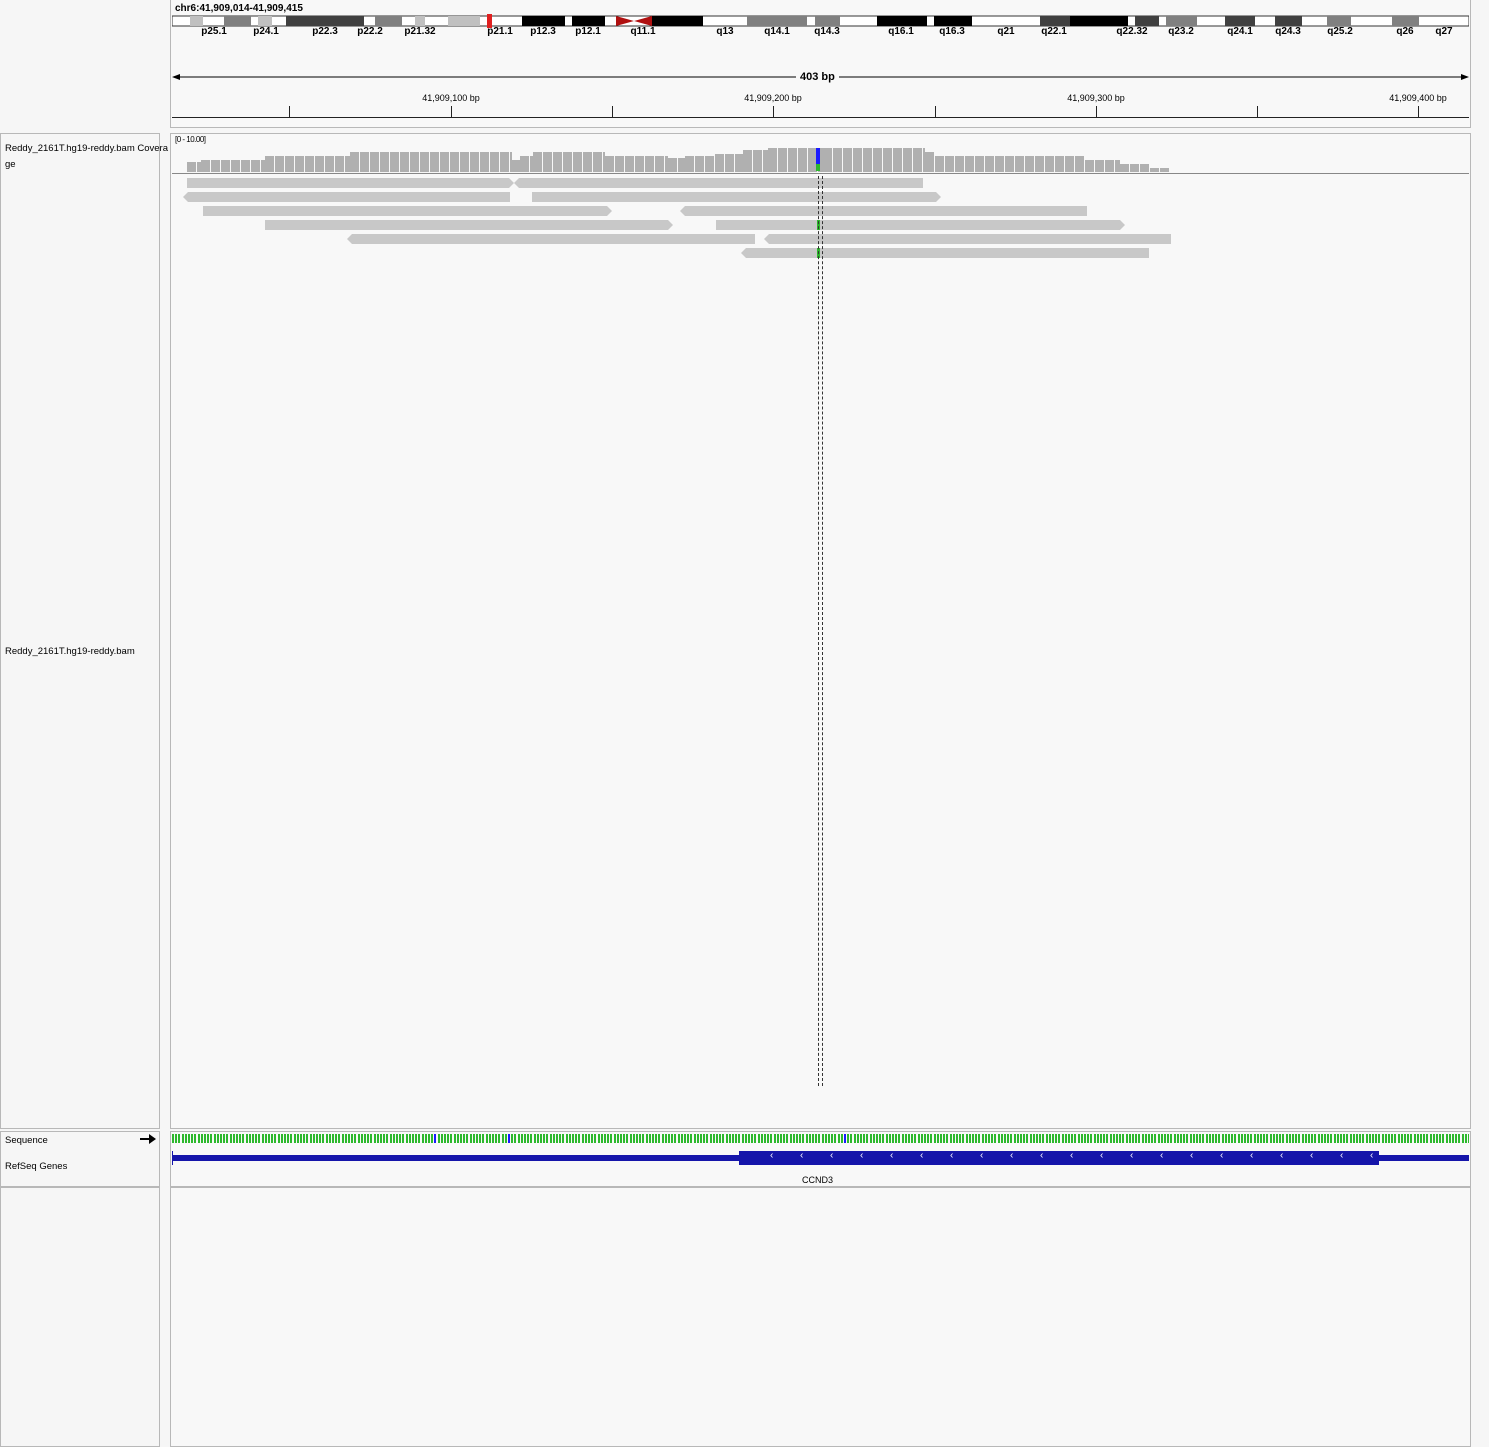  I want to click on ideogram-band-label: q23.2, so click(1181, 31).